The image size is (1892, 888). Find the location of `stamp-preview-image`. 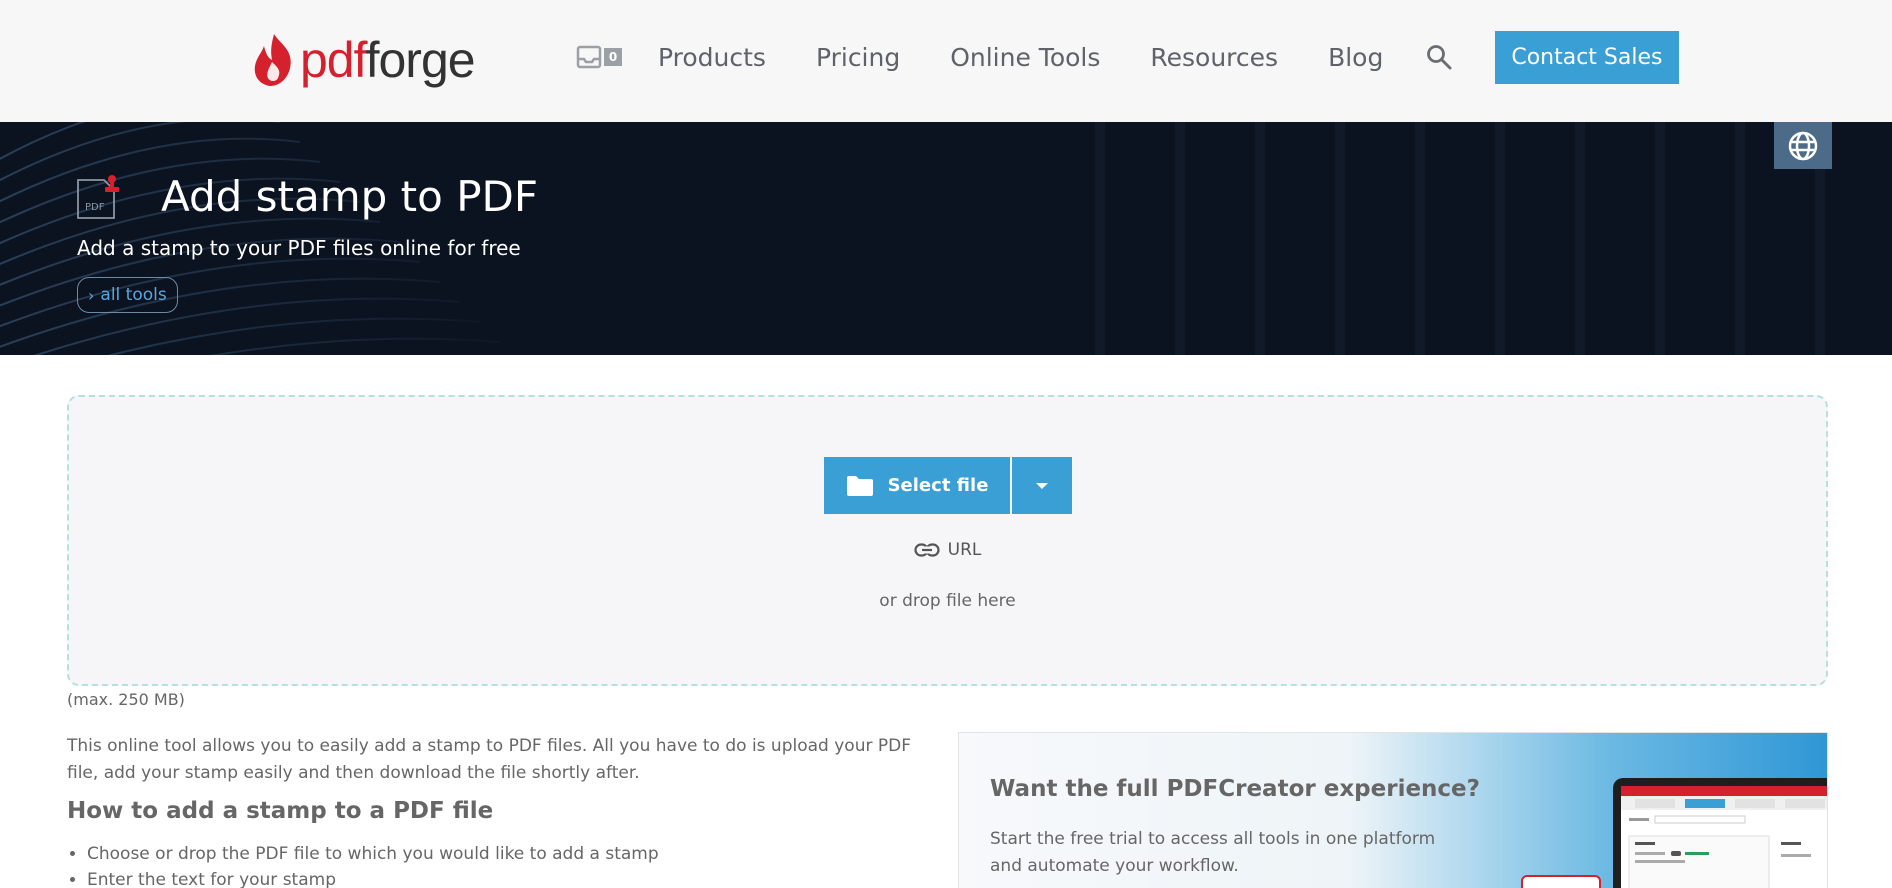

stamp-preview-image is located at coordinates (1561, 881).